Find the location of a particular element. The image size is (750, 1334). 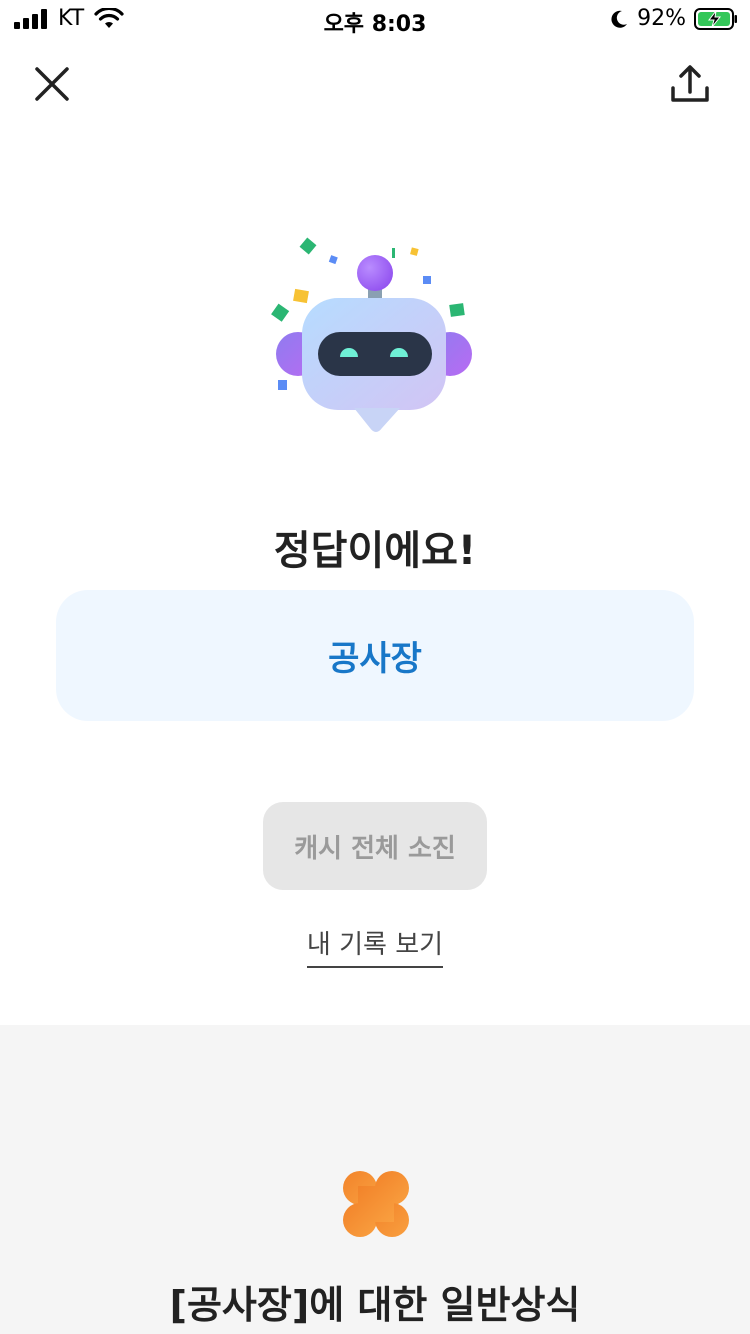

knowledge-title: [공사장]에 대한 일반상식 is located at coordinates (375, 1305).